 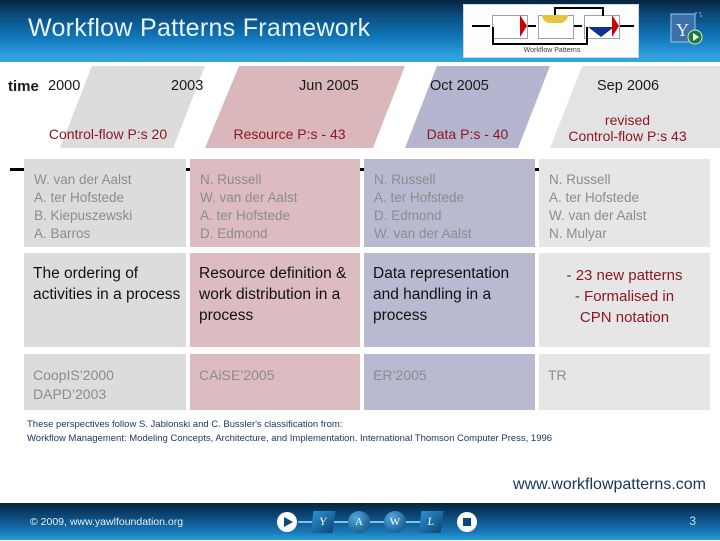 What do you see at coordinates (551, 31) in the screenshot?
I see `workflow-patterns-logo: Workflow Patterns` at bounding box center [551, 31].